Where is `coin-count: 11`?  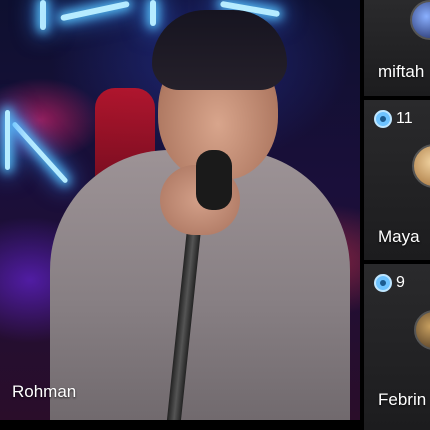 coin-count: 11 is located at coordinates (404, 118).